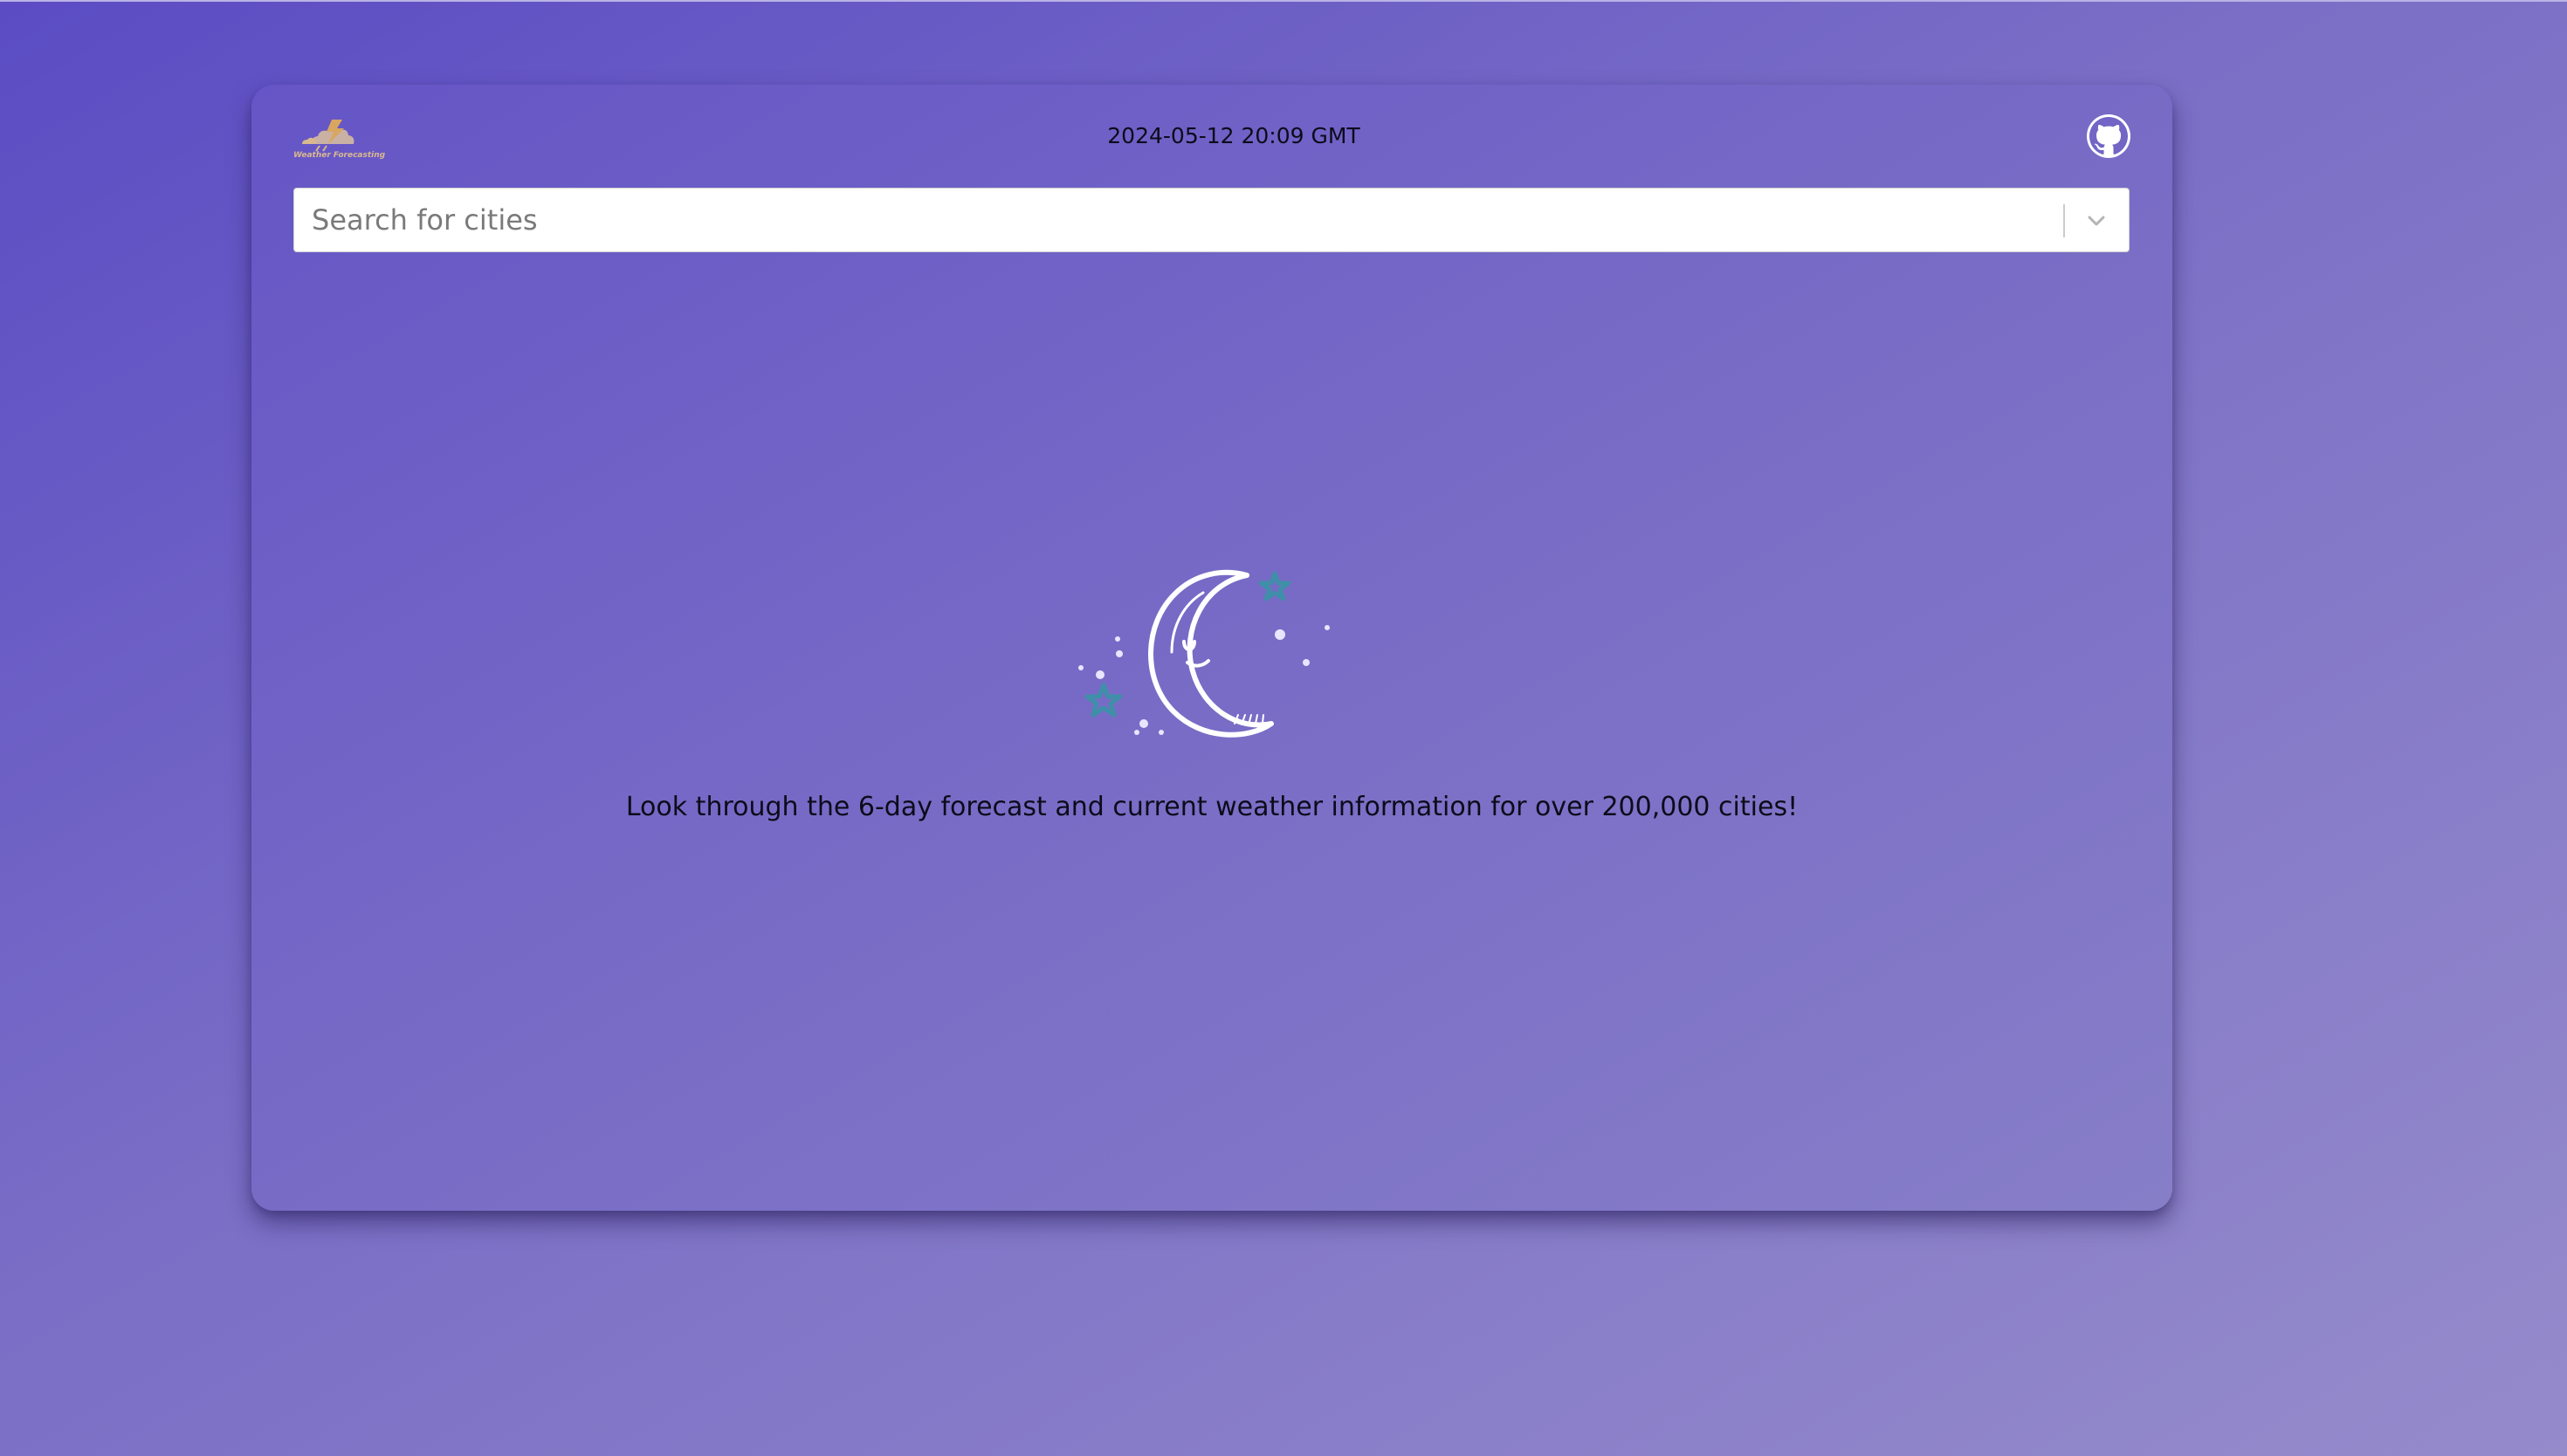 Image resolution: width=2567 pixels, height=1456 pixels. I want to click on city-search, so click(1211, 220).